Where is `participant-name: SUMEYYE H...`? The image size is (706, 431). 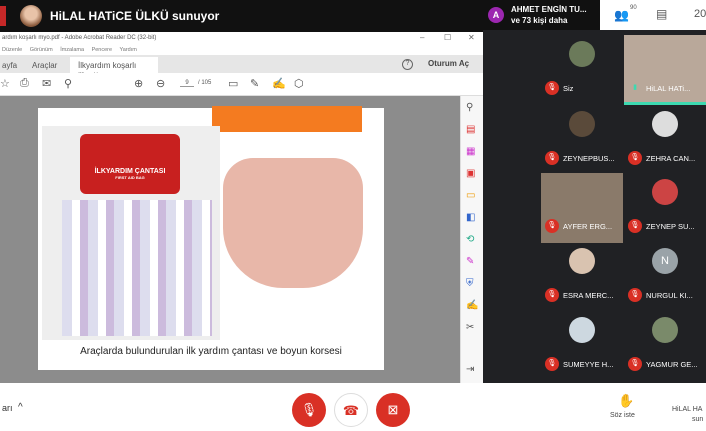 participant-name: SUMEYYE H... is located at coordinates (588, 364).